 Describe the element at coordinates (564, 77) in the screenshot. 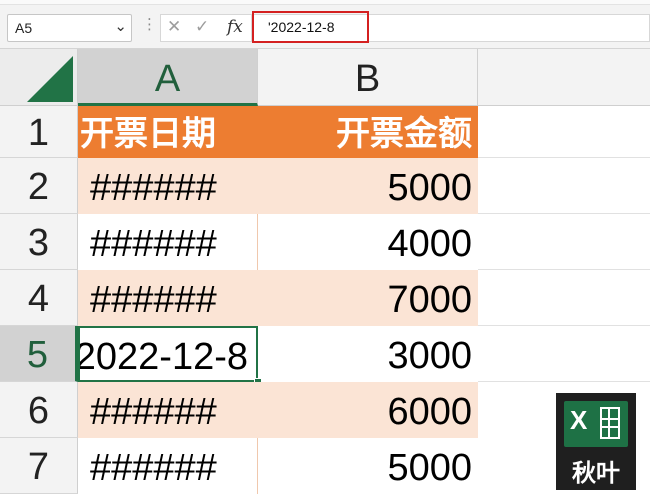

I see `column-header-empty` at that location.